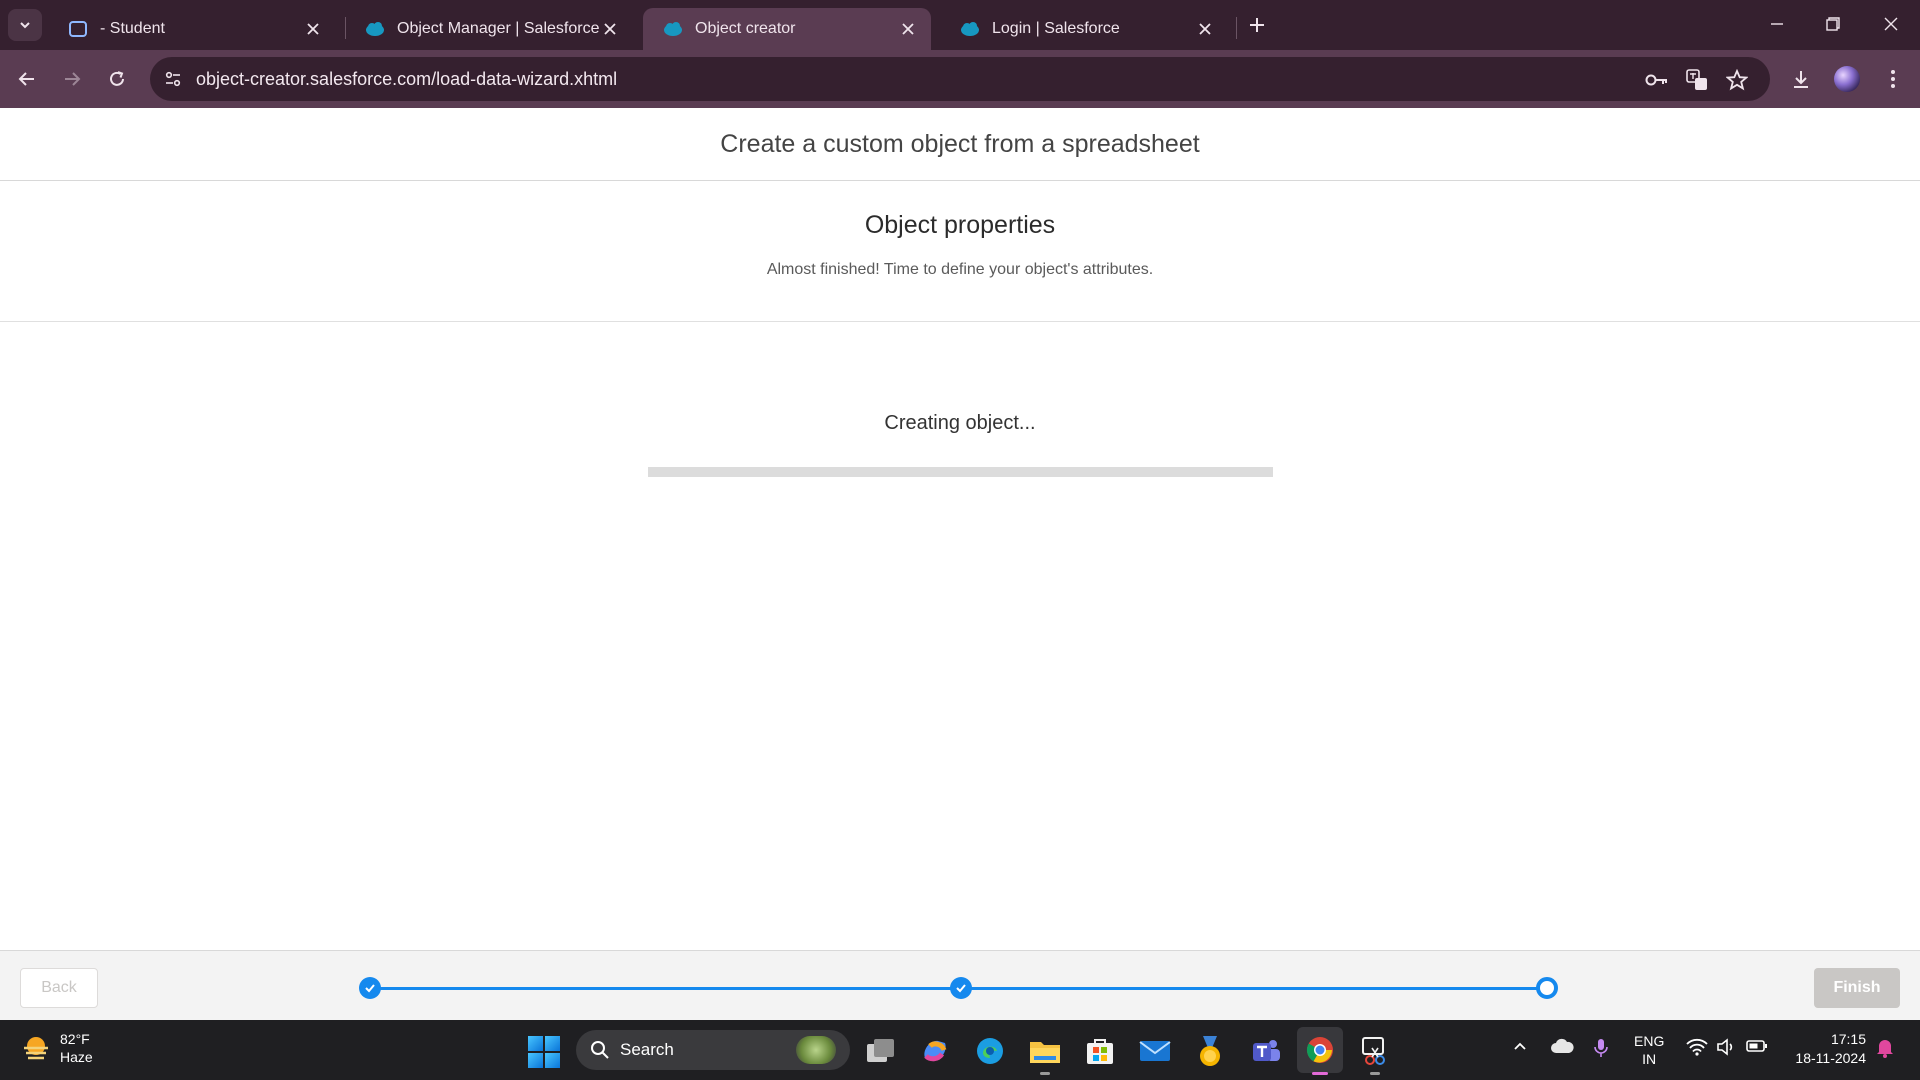 This screenshot has width=1920, height=1080. Describe the element at coordinates (960, 1050) in the screenshot. I see `os-taskbar: 82°F Haze Search ENG IN 17:15 18-11-2024` at that location.